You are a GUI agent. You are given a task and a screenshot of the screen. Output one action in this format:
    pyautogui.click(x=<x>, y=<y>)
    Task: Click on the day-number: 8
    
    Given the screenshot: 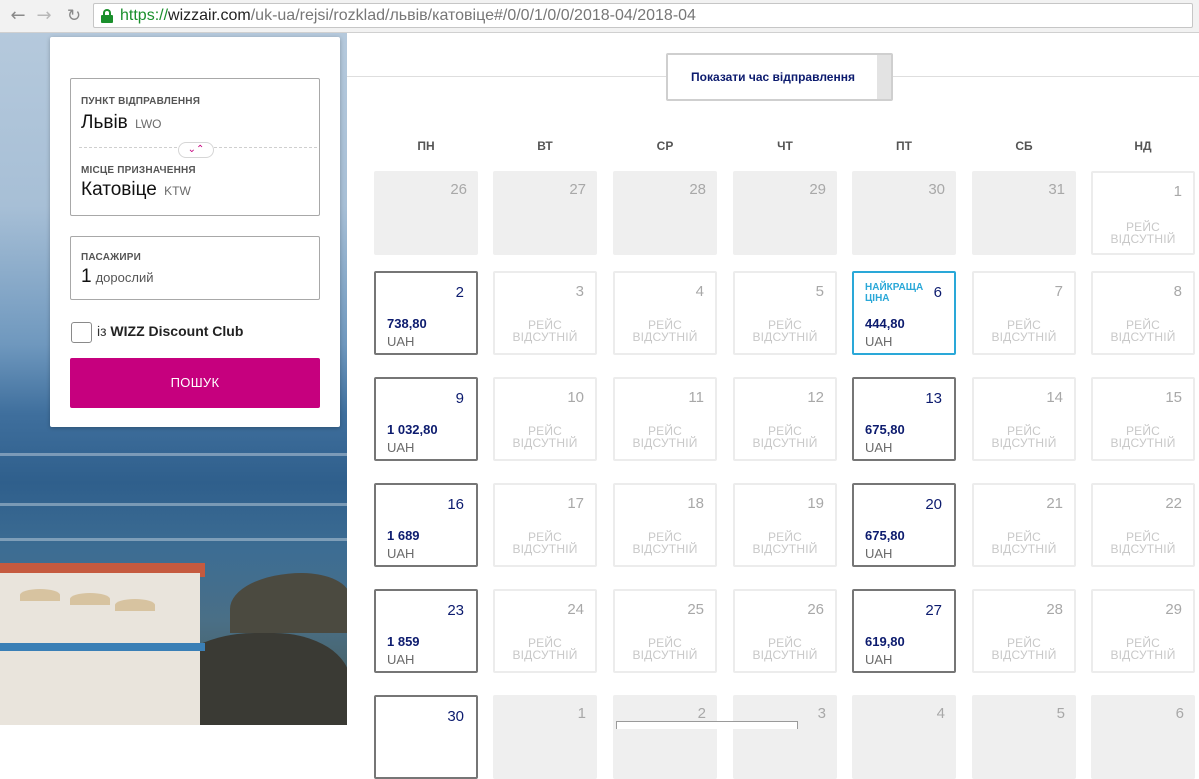 What is the action you would take?
    pyautogui.click(x=1177, y=291)
    